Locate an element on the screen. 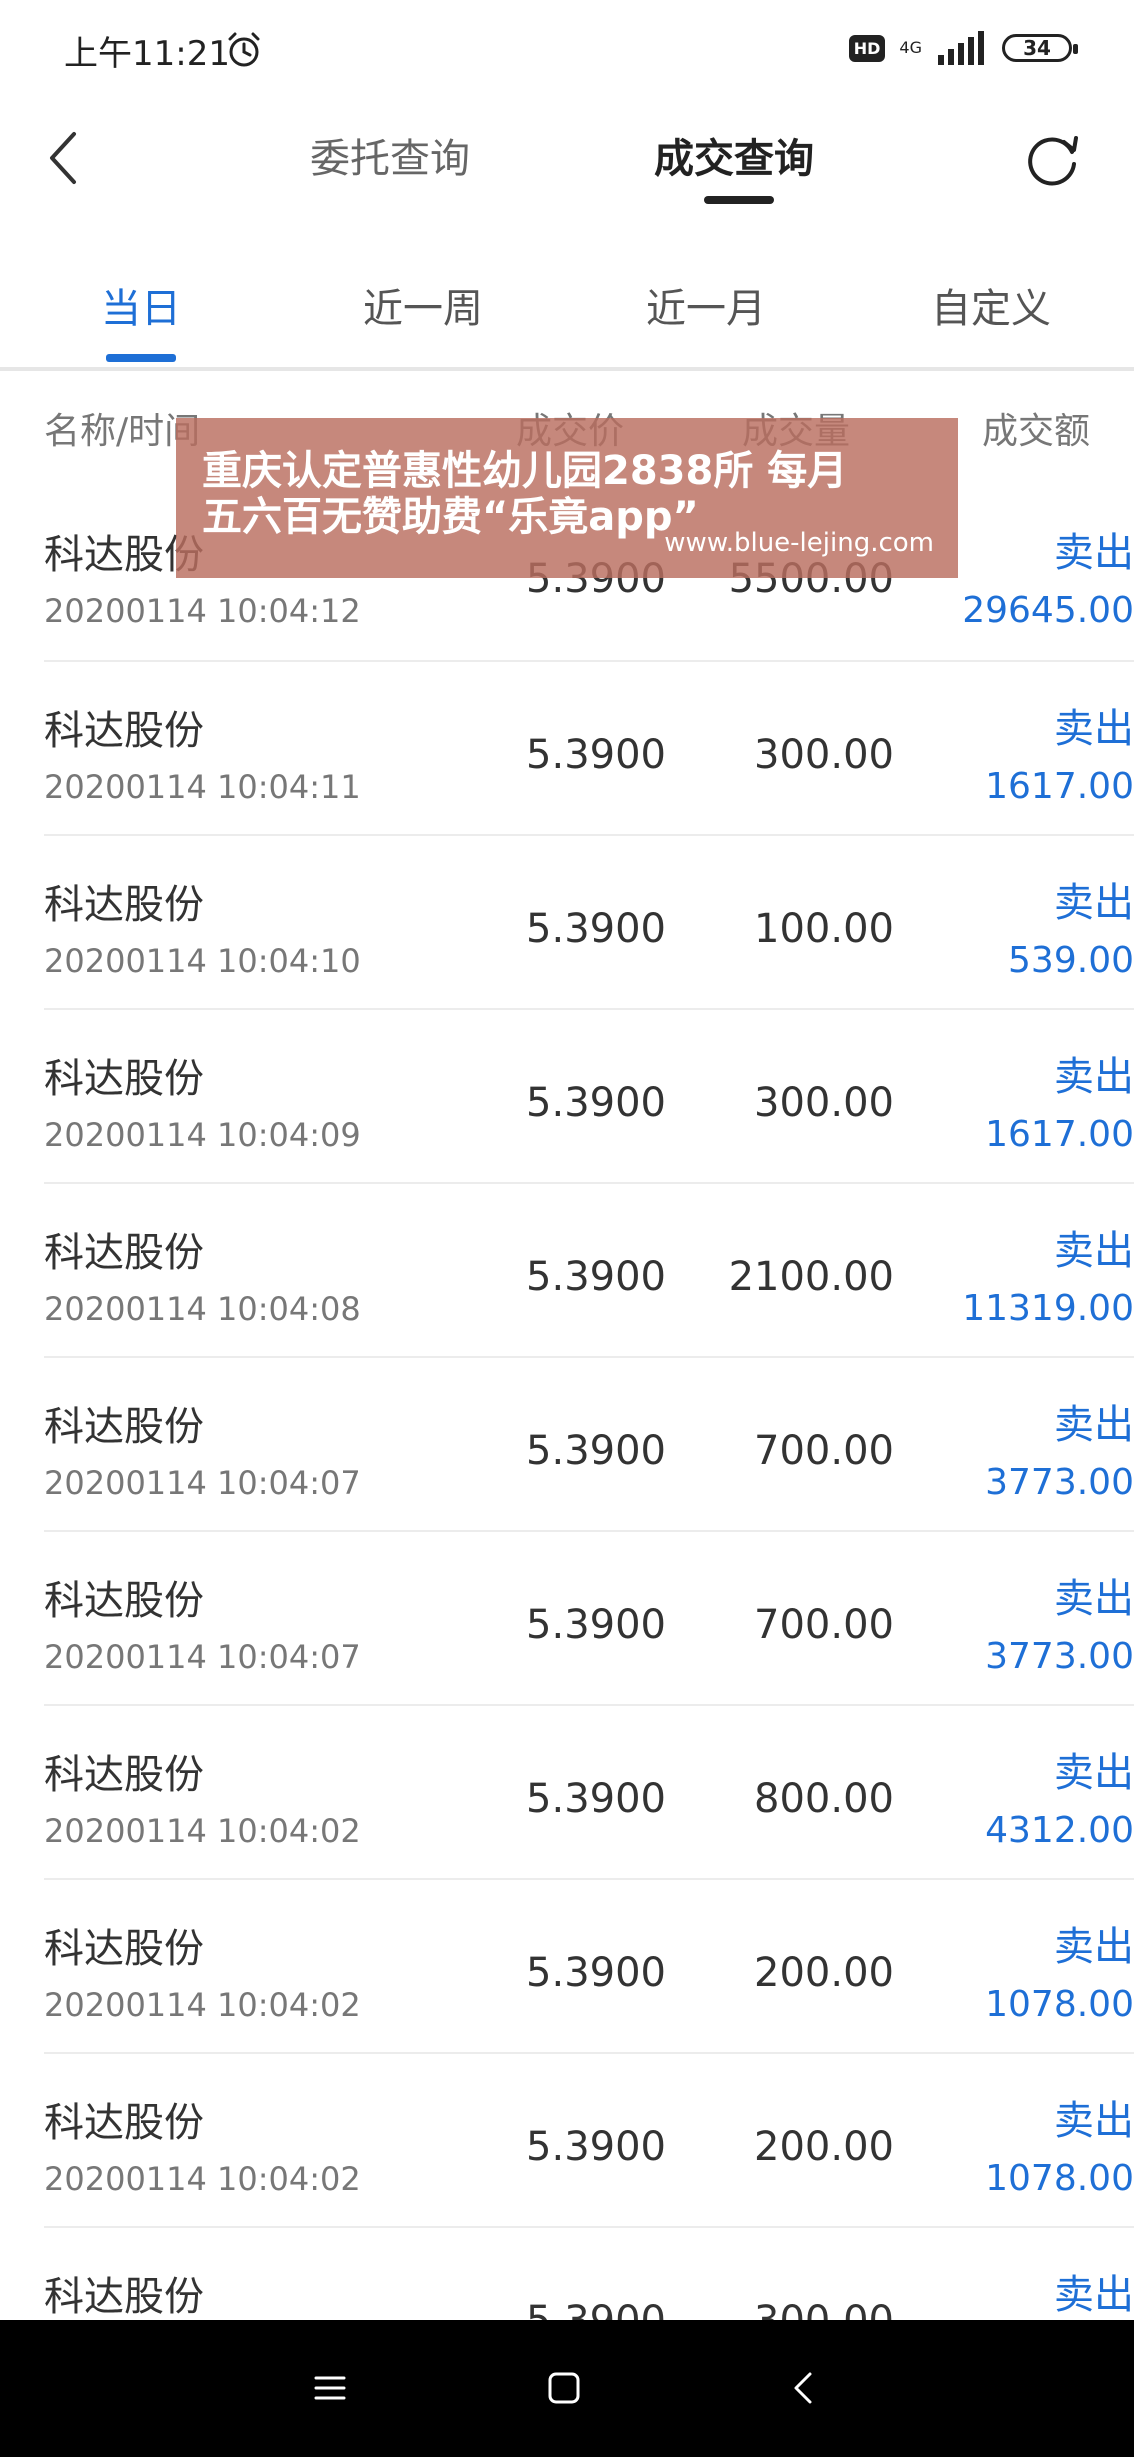  status-indicators: HD 4G 34 is located at coordinates (963, 48).